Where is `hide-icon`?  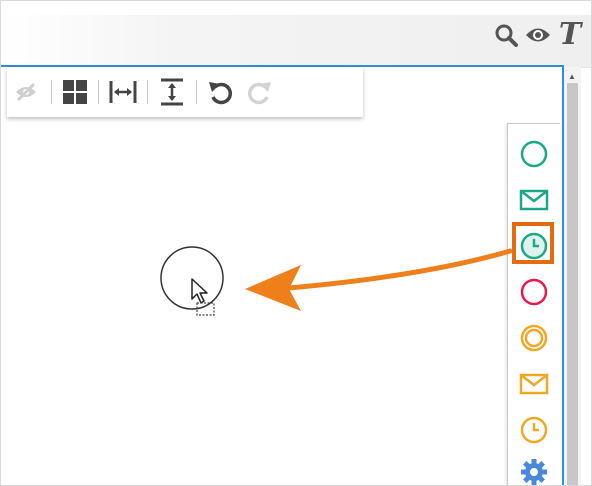
hide-icon is located at coordinates (26, 92).